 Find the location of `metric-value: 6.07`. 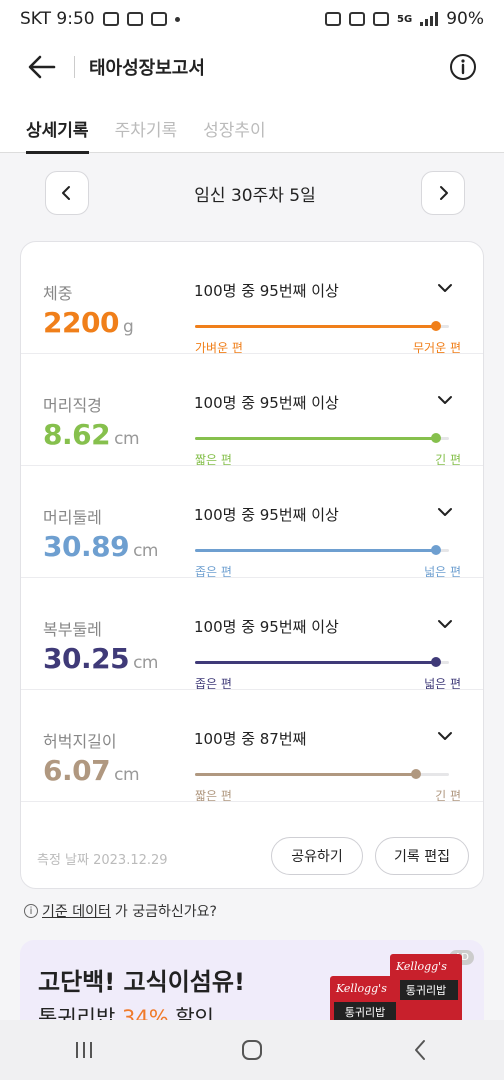

metric-value: 6.07 is located at coordinates (77, 770).